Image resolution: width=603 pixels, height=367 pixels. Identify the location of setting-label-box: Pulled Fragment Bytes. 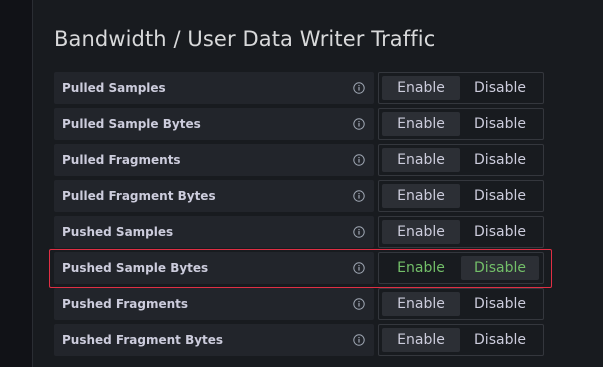
(214, 196).